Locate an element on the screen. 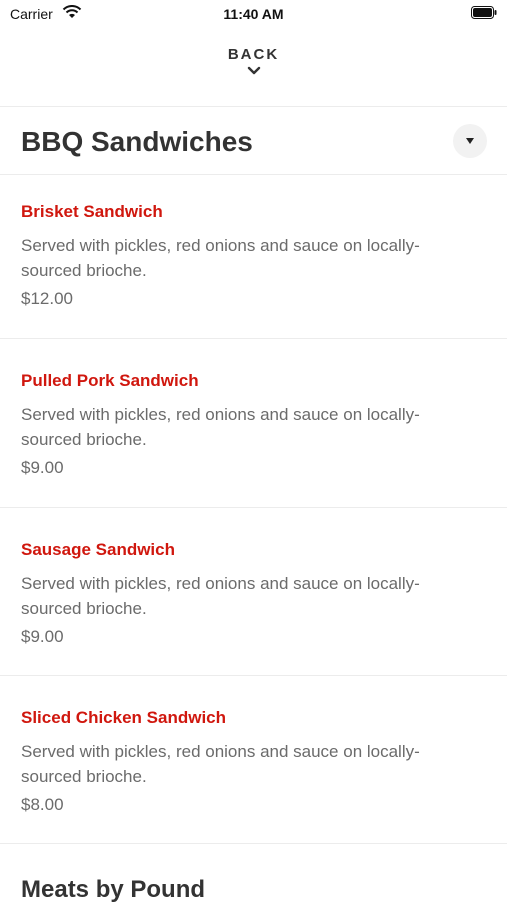  clock: 11:40 AM is located at coordinates (253, 14).